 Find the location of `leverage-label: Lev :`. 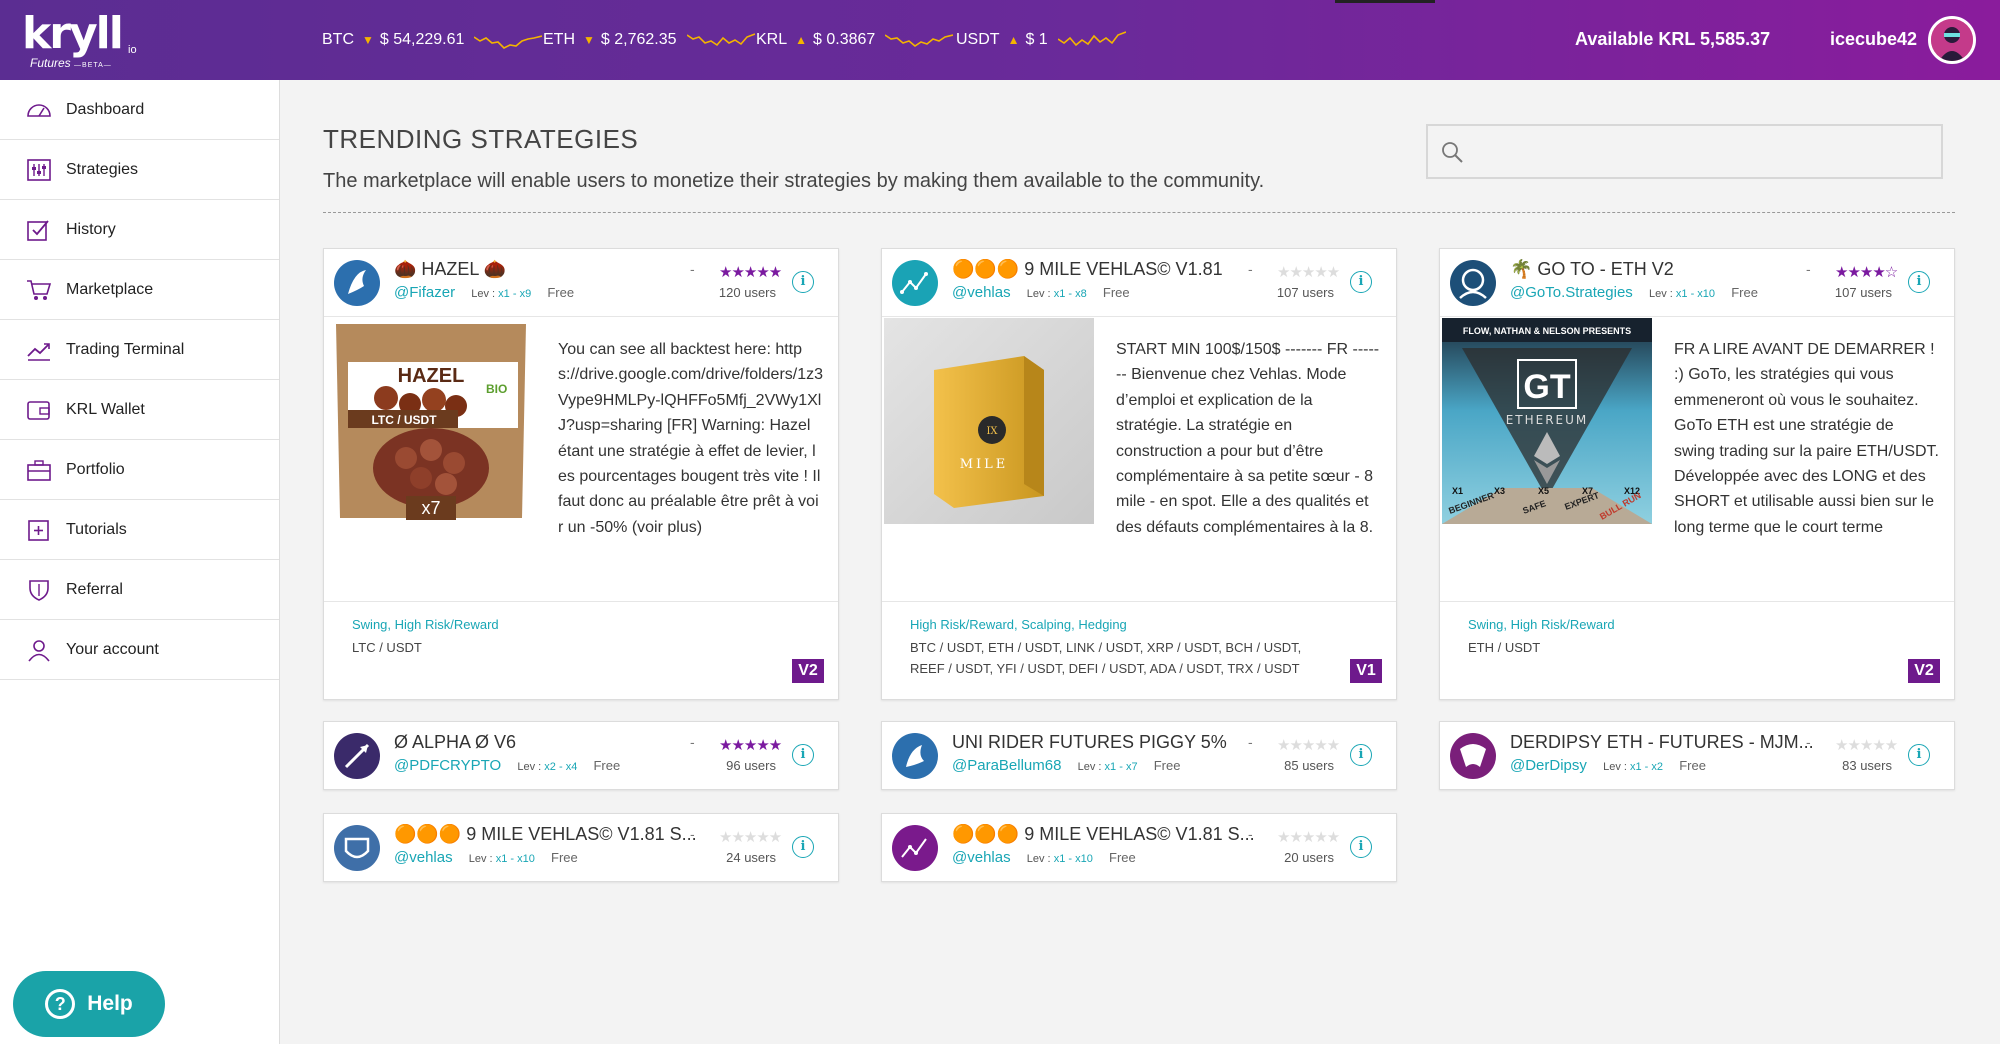

leverage-label: Lev : is located at coordinates (1038, 859).